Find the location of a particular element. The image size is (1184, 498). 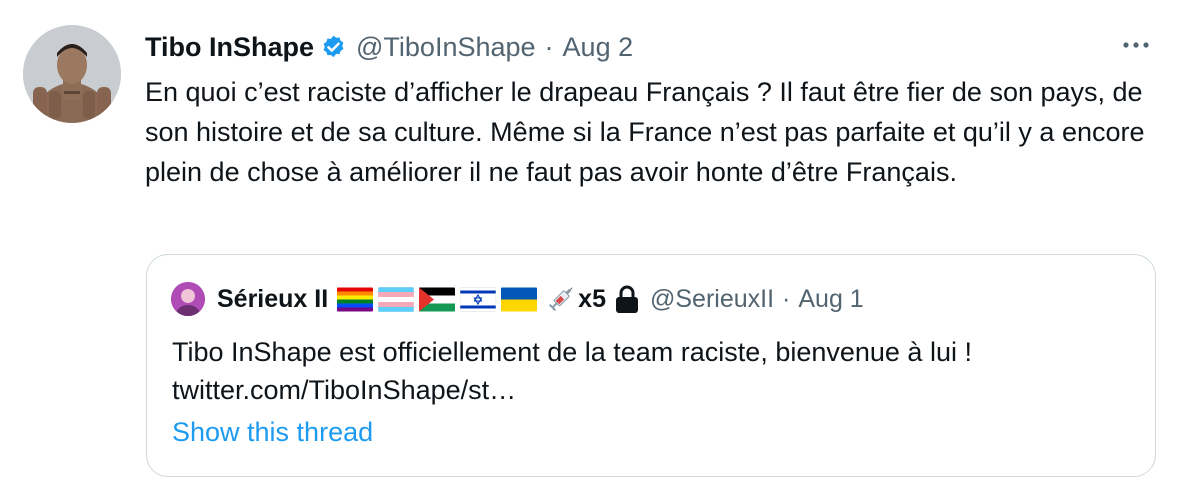

ukraine-flag-icon is located at coordinates (519, 299).